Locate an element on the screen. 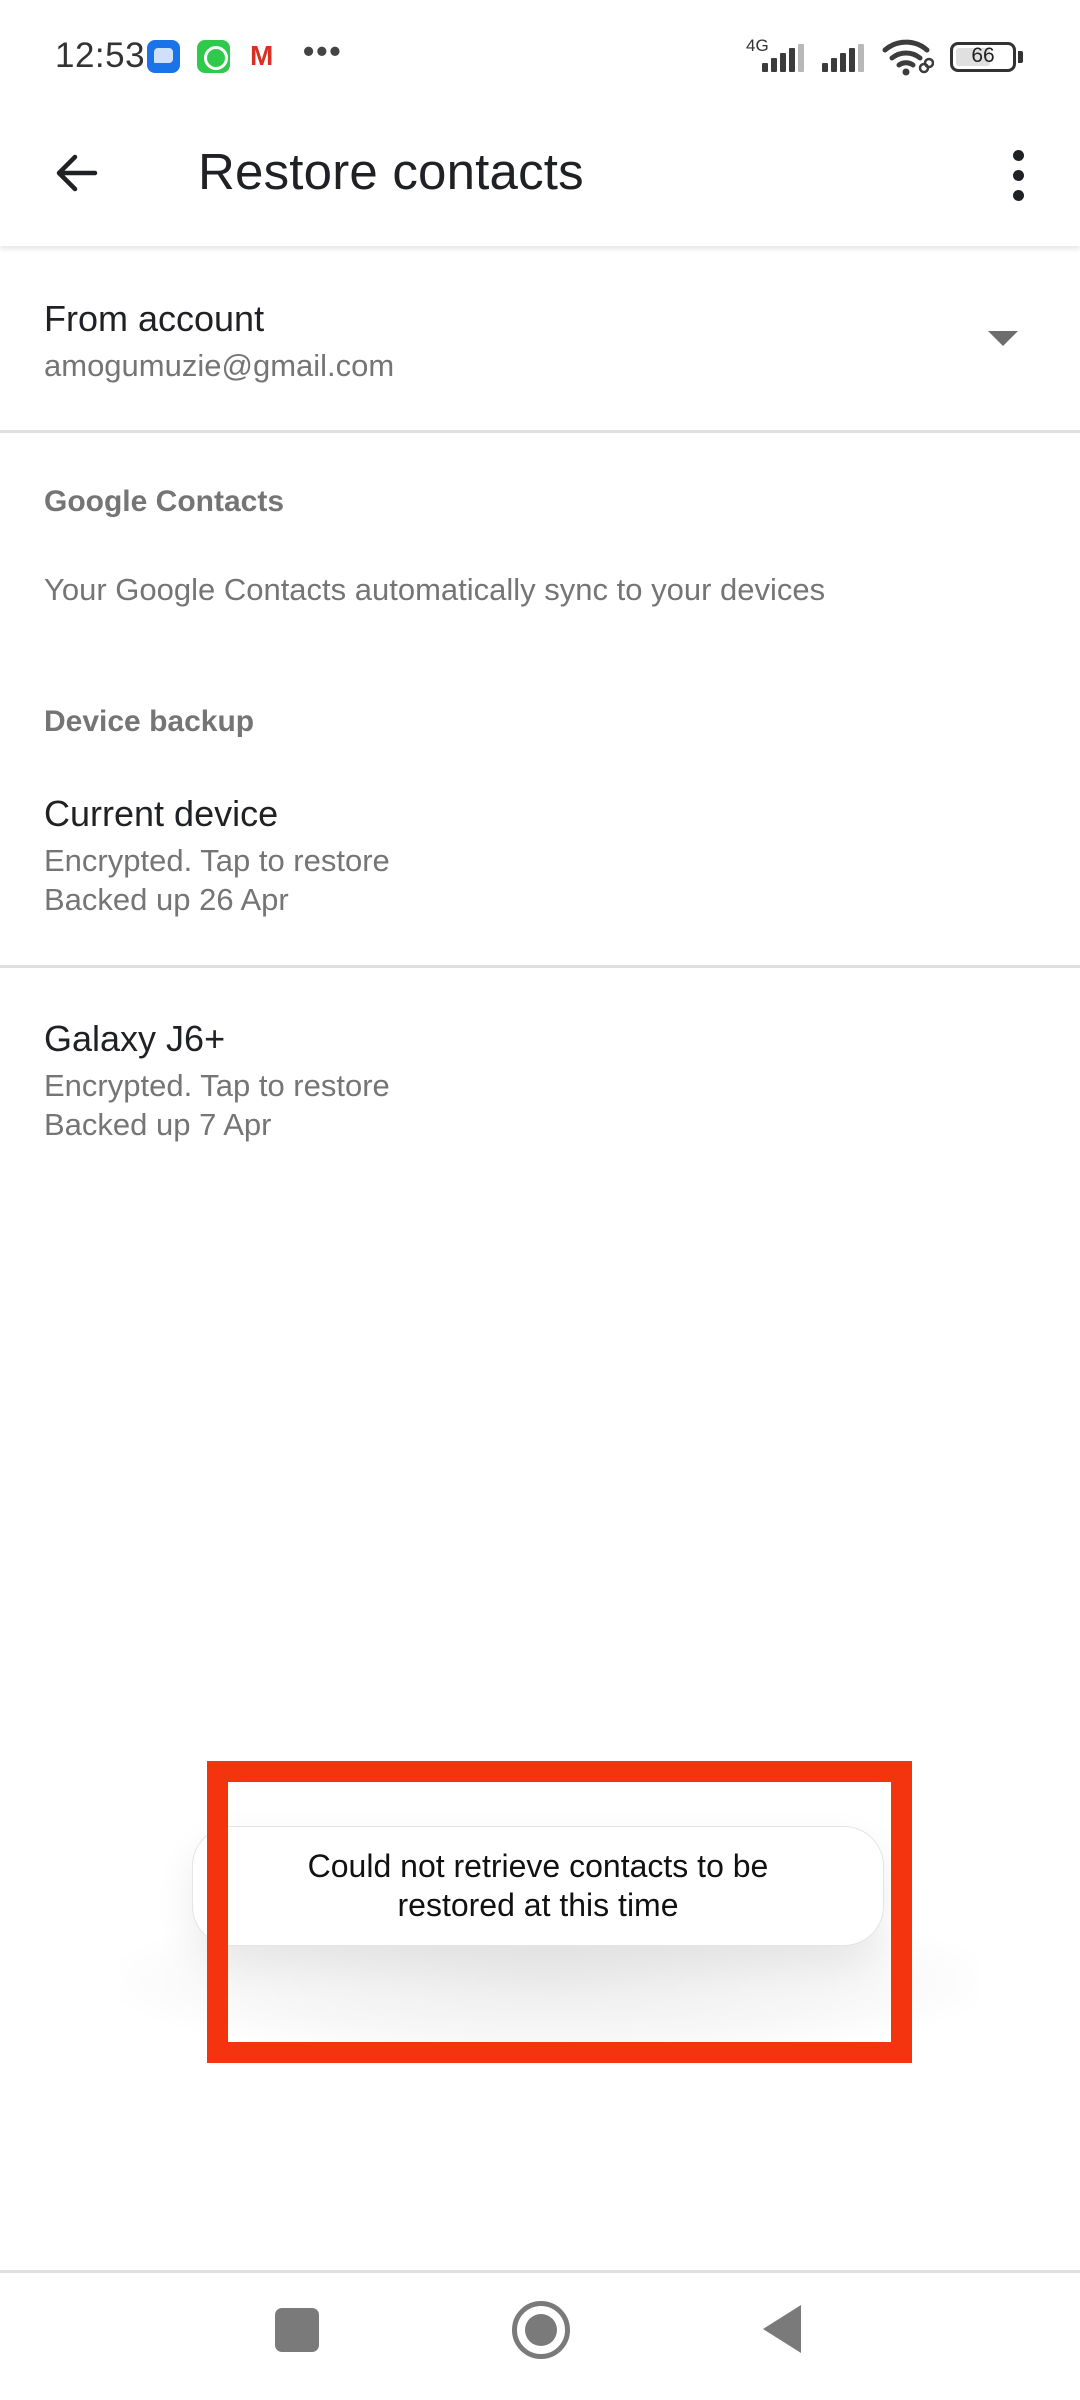 This screenshot has width=1080, height=2400. battery-icon: 66 is located at coordinates (983, 57).